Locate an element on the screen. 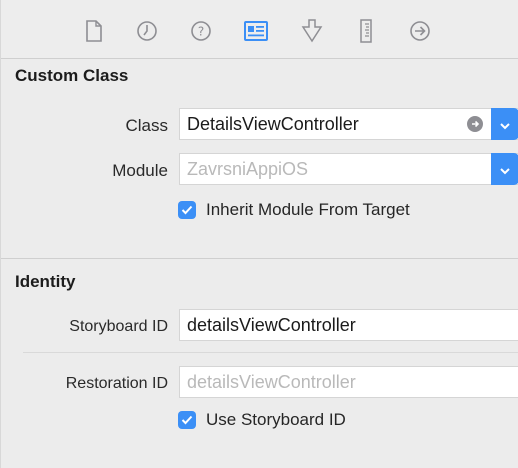 The image size is (518, 468). custom-class-heading: Custom Class is located at coordinates (72, 75).